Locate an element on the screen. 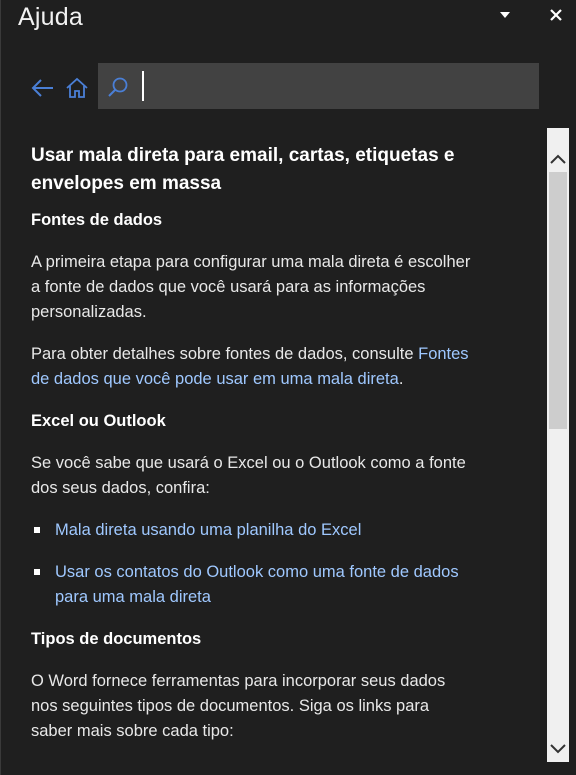  section-heading-data-sources: Fontes de dados is located at coordinates (97, 220).